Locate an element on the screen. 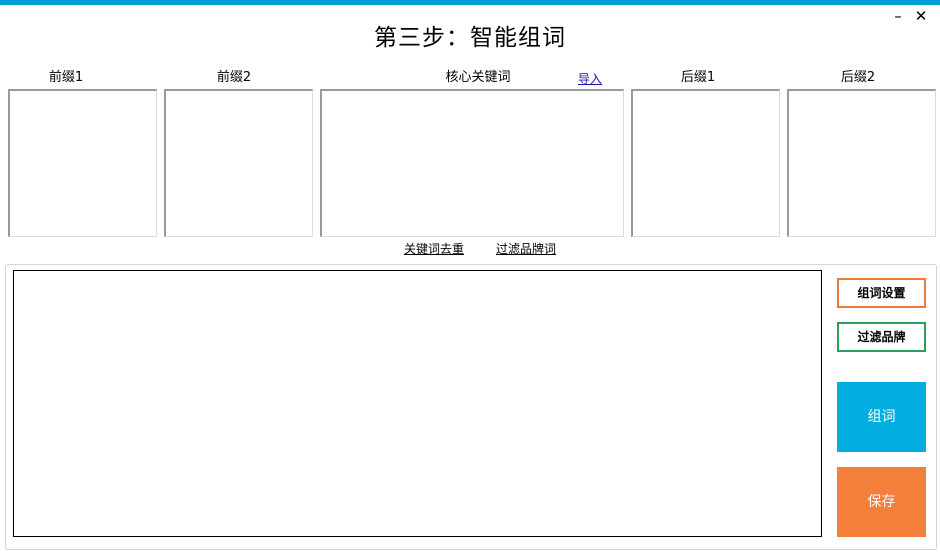  label-prefix-2: 前缀2 is located at coordinates (234, 77).